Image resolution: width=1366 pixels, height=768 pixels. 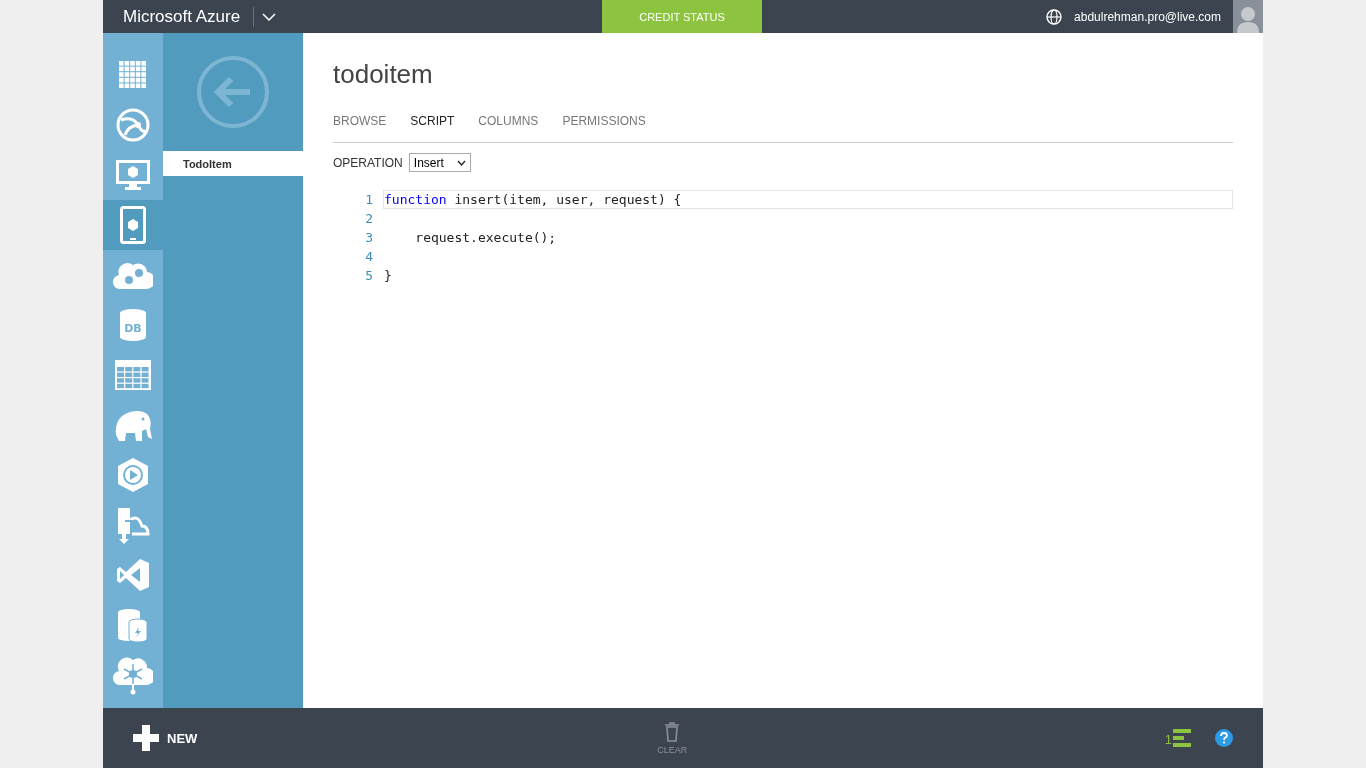 What do you see at coordinates (233, 163) in the screenshot?
I see `subnav-item: TodoItem` at bounding box center [233, 163].